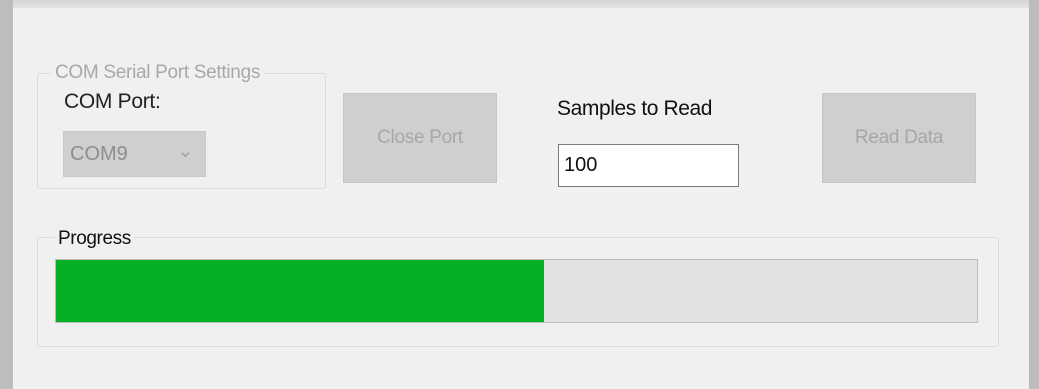 This screenshot has width=1039, height=389. I want to click on com-port-label: COM Port:, so click(112, 101).